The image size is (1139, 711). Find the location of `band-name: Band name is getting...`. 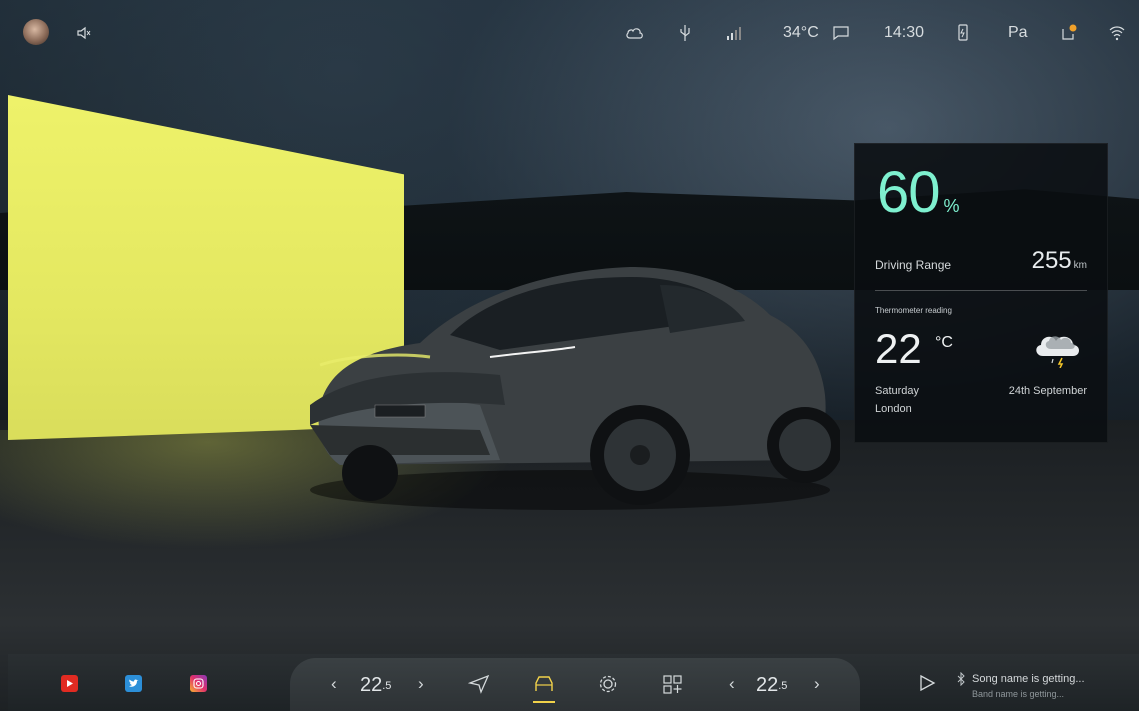

band-name: Band name is getting... is located at coordinates (1018, 694).